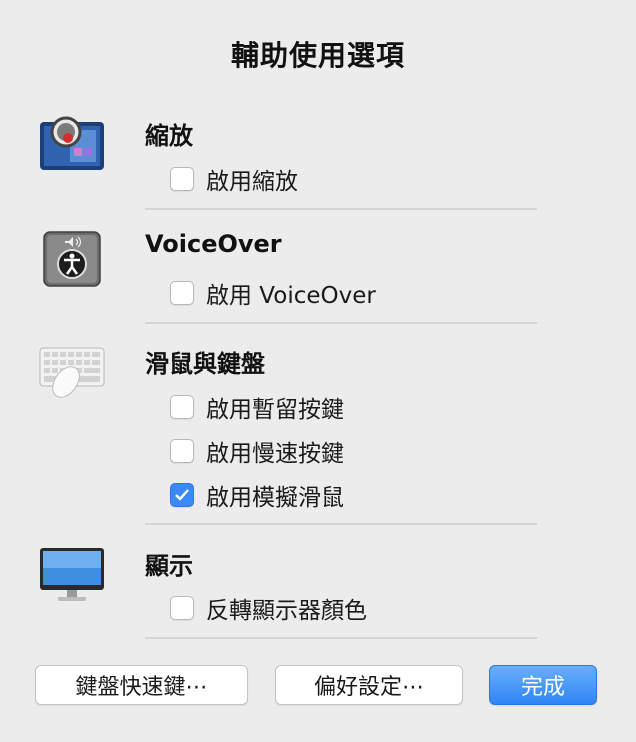  Describe the element at coordinates (182, 608) in the screenshot. I see `invert-colors-checkbox` at that location.